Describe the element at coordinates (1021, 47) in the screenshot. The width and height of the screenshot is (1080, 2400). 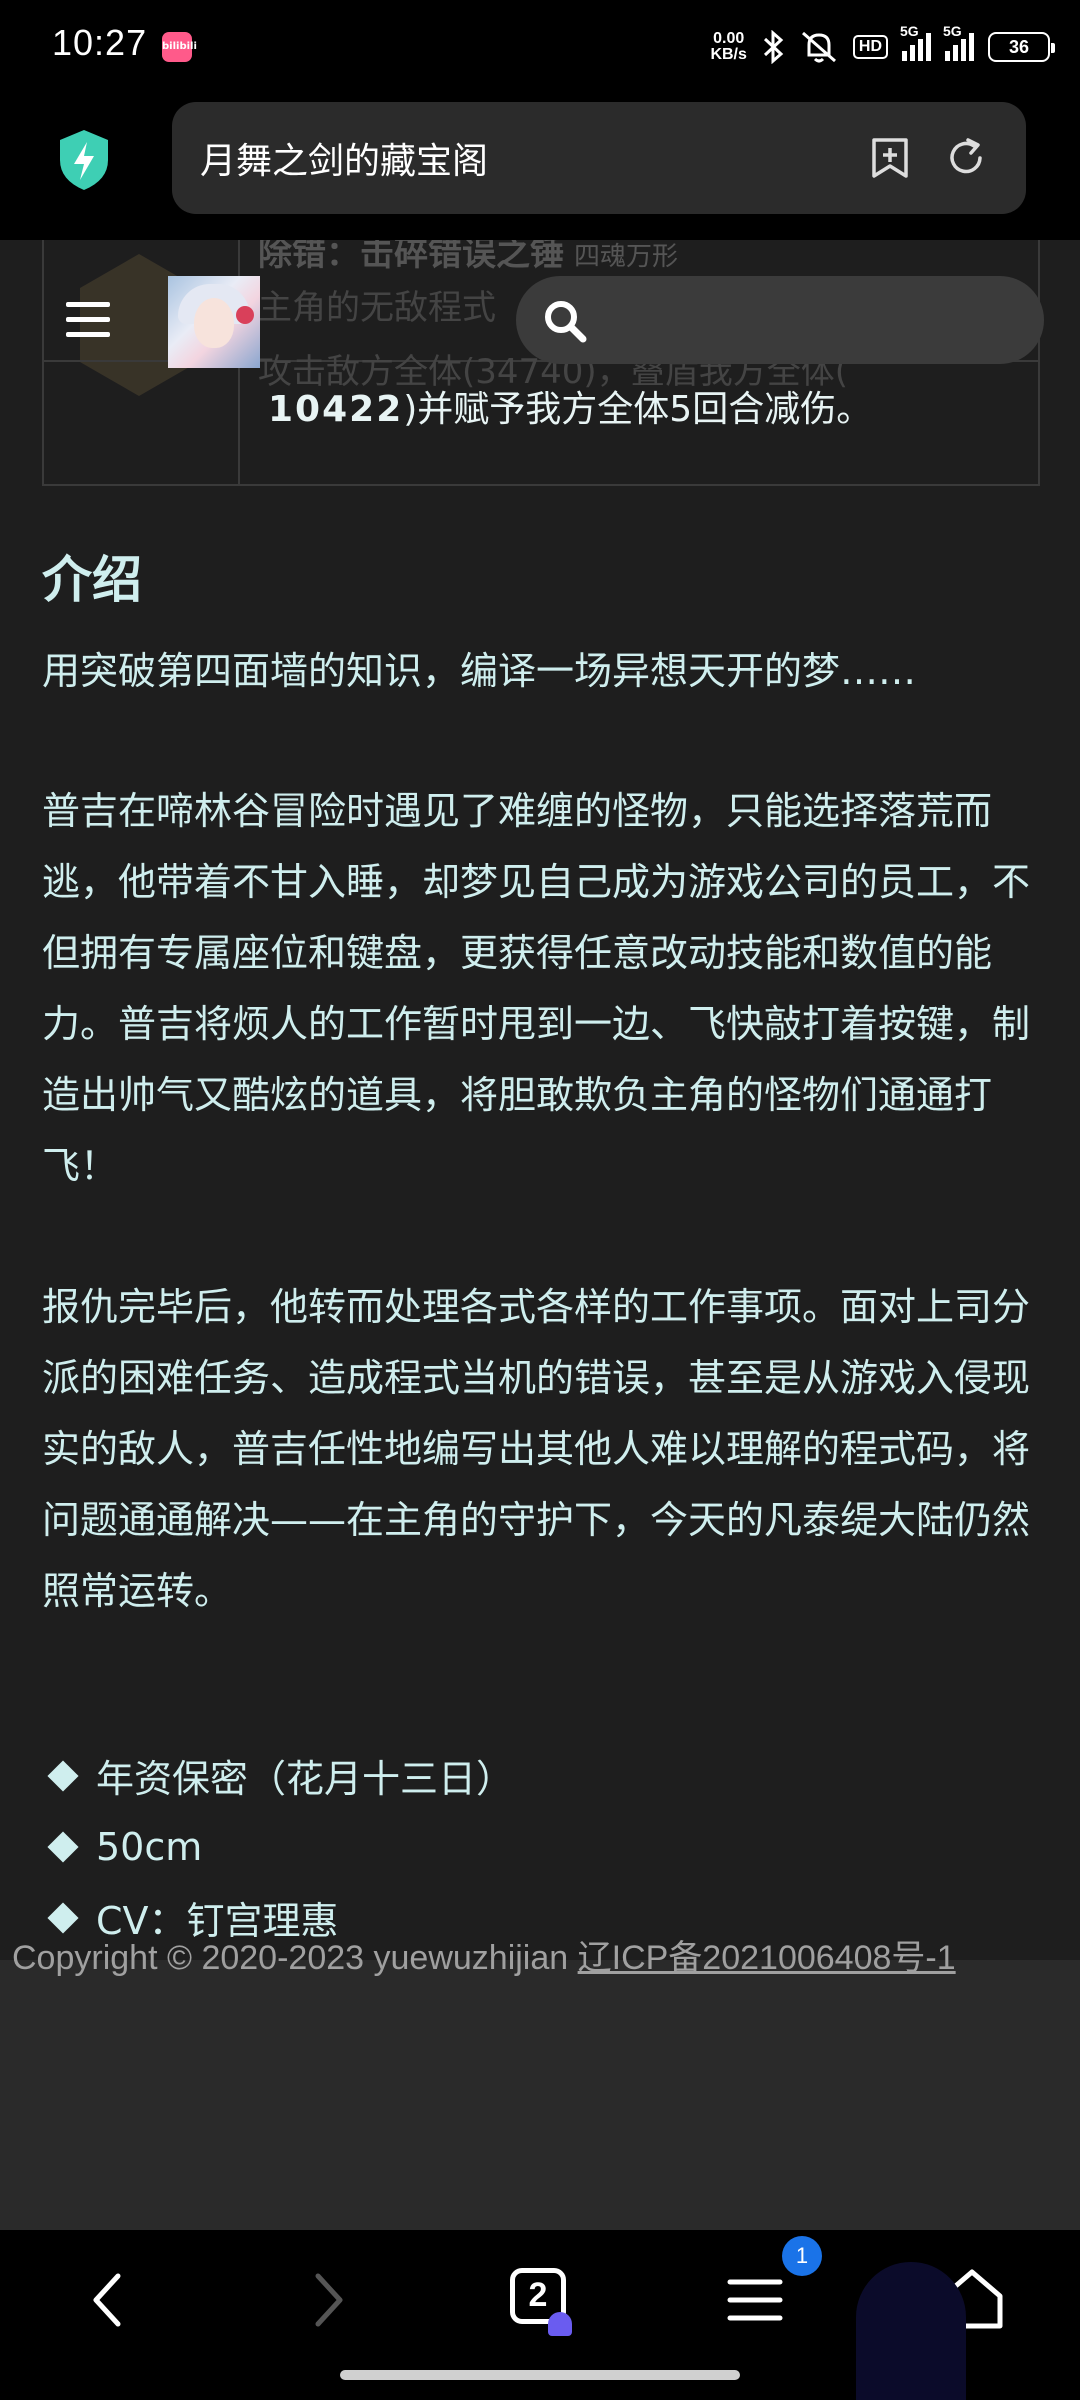
I see `battery-icon: 36` at that location.